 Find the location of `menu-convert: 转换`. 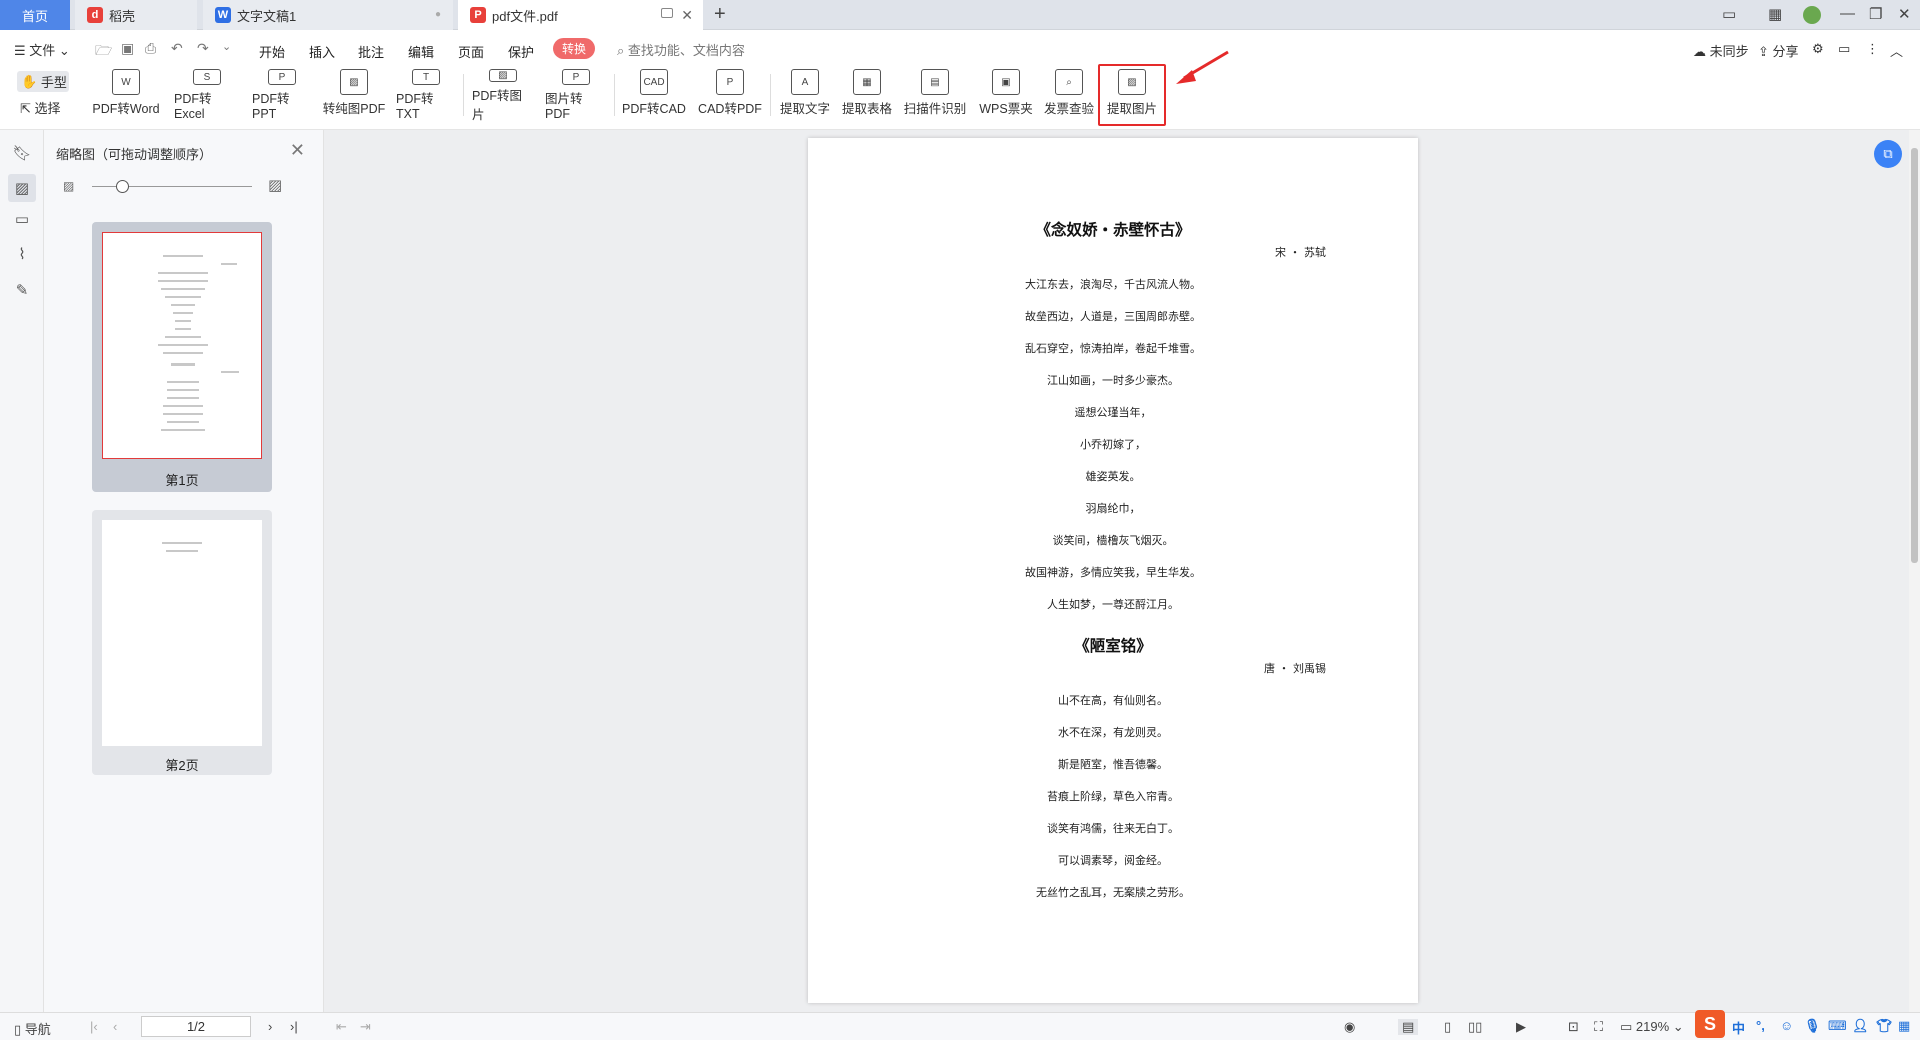

menu-convert: 转换 is located at coordinates (574, 48).